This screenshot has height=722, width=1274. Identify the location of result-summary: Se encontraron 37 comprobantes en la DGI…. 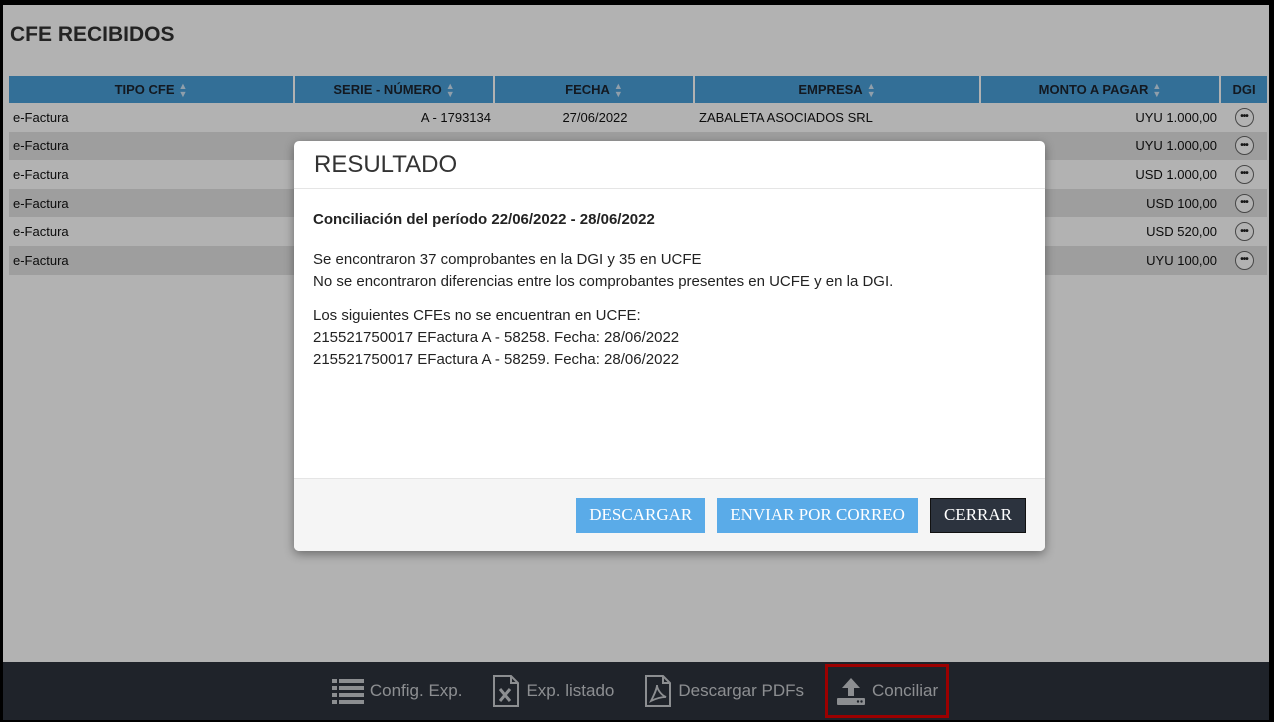
(507, 259).